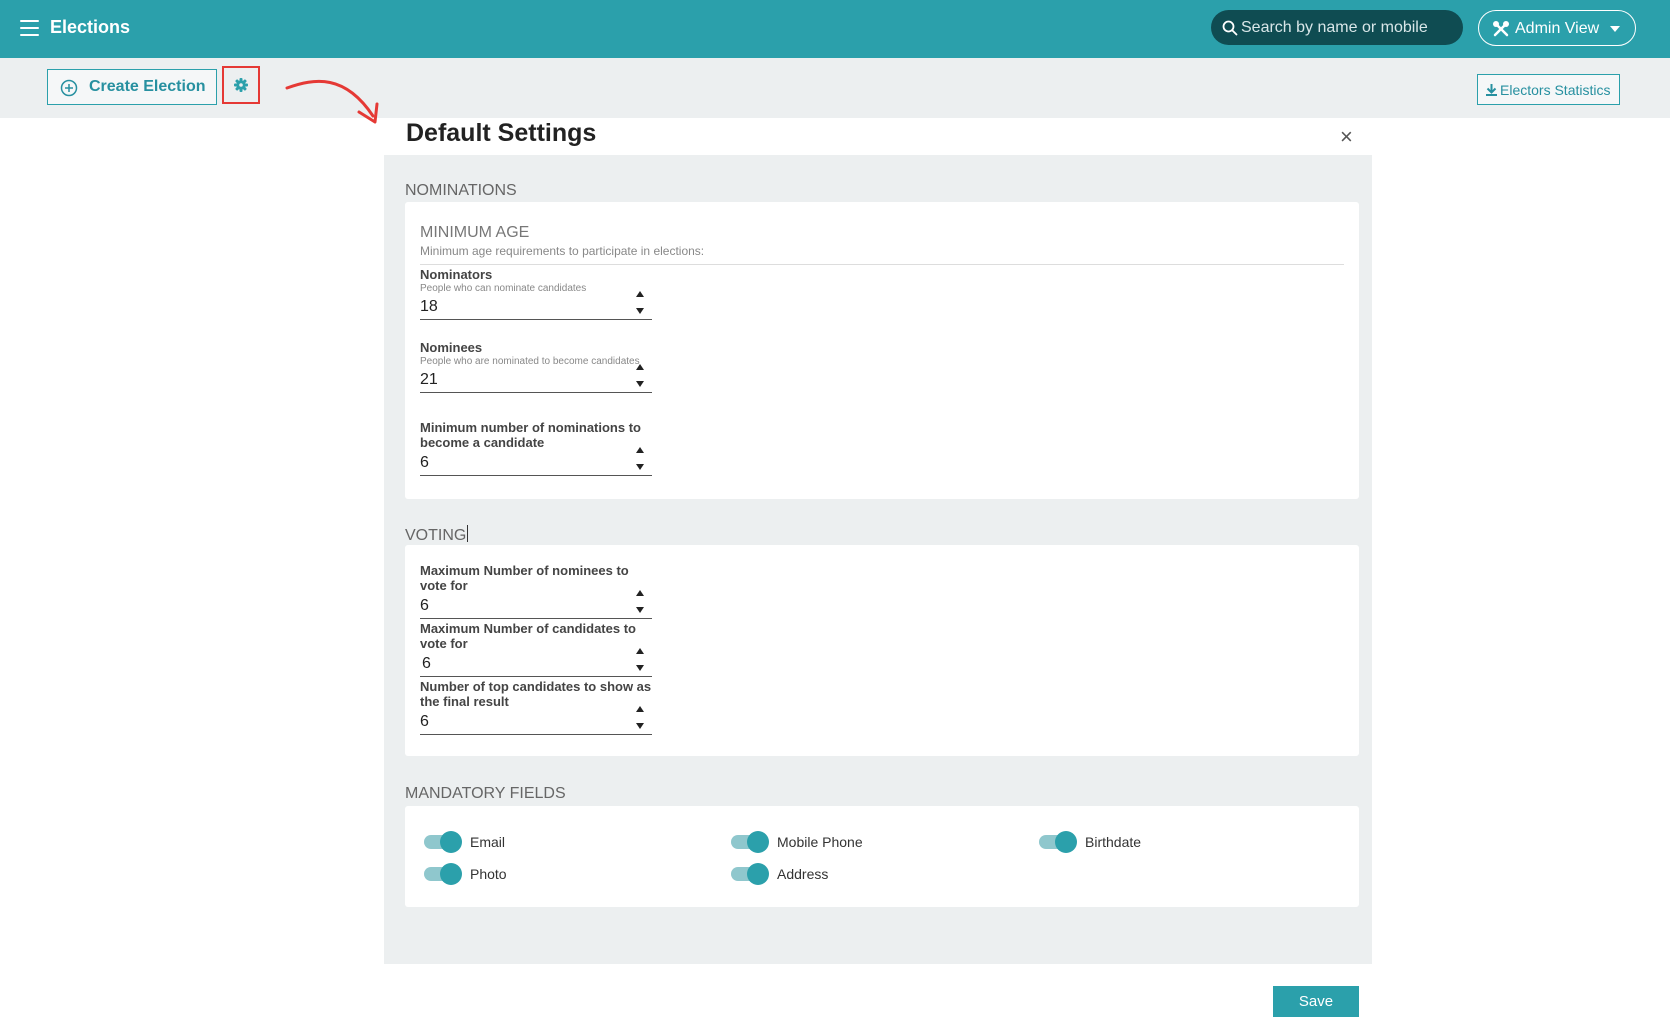 The image size is (1670, 1020). I want to click on address-toggle-label: Address, so click(803, 874).